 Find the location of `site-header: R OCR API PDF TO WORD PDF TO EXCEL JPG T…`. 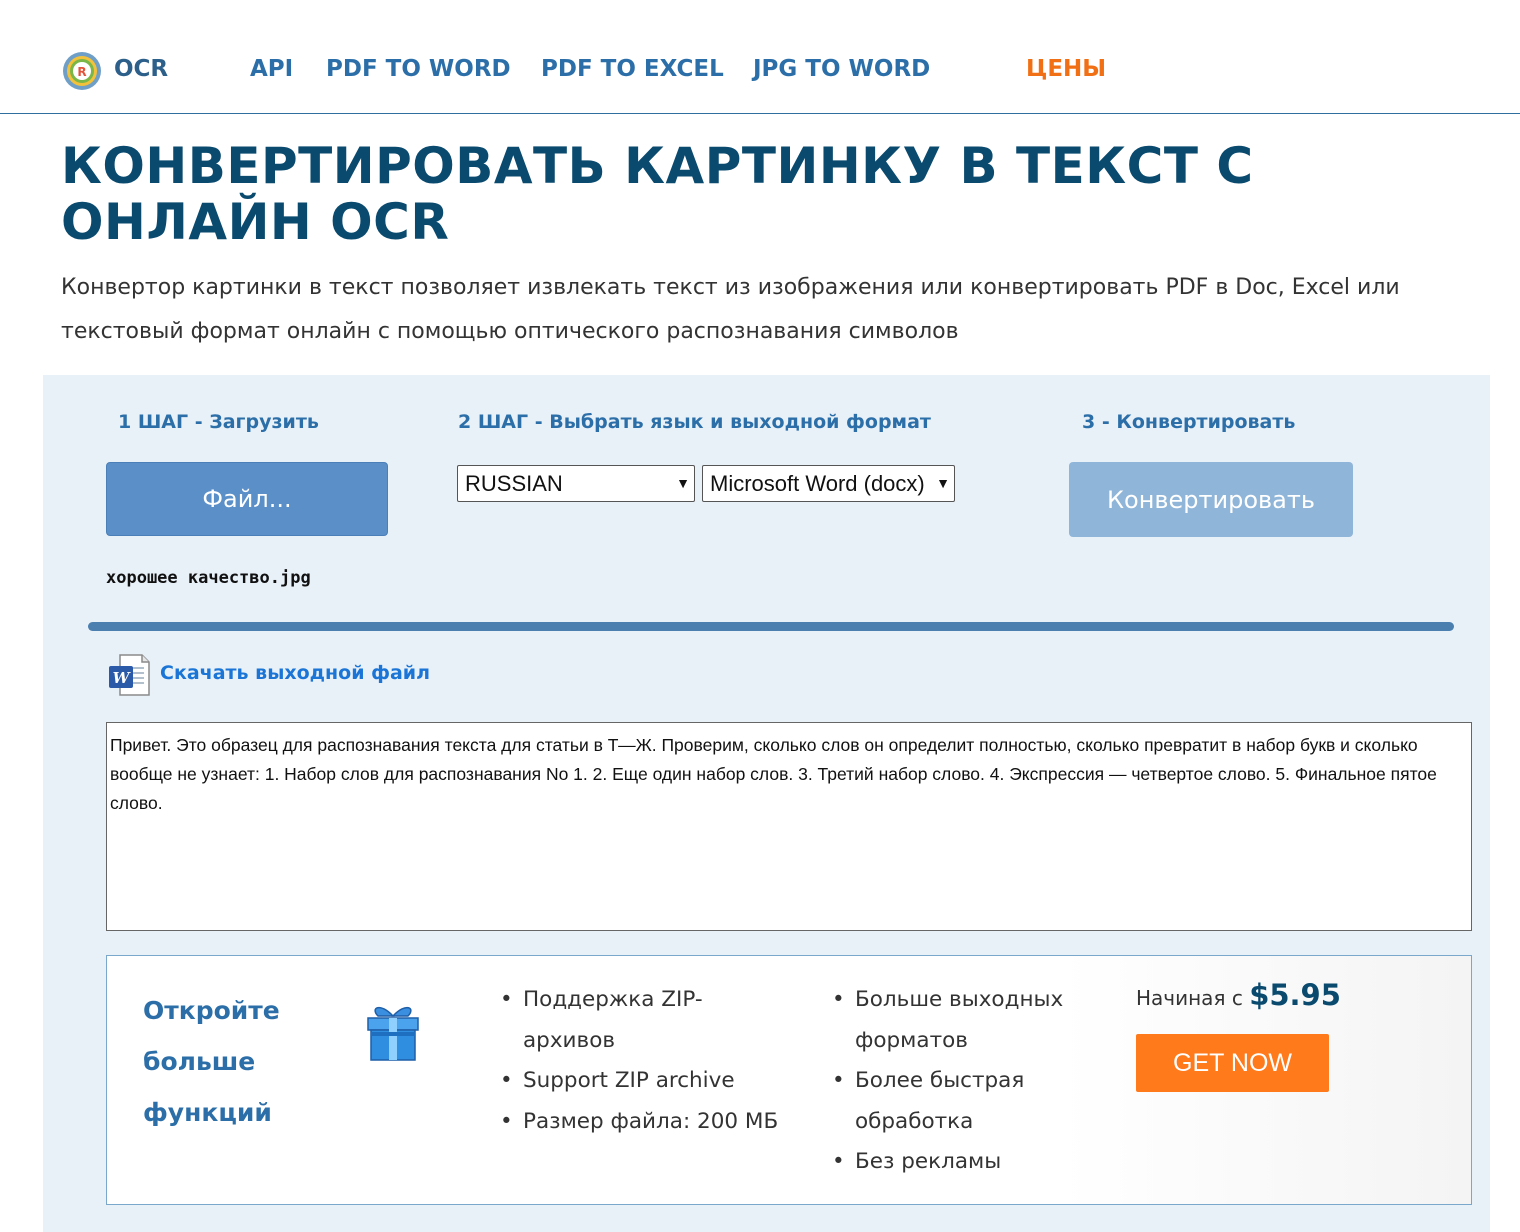

site-header: R OCR API PDF TO WORD PDF TO EXCEL JPG T… is located at coordinates (760, 57).